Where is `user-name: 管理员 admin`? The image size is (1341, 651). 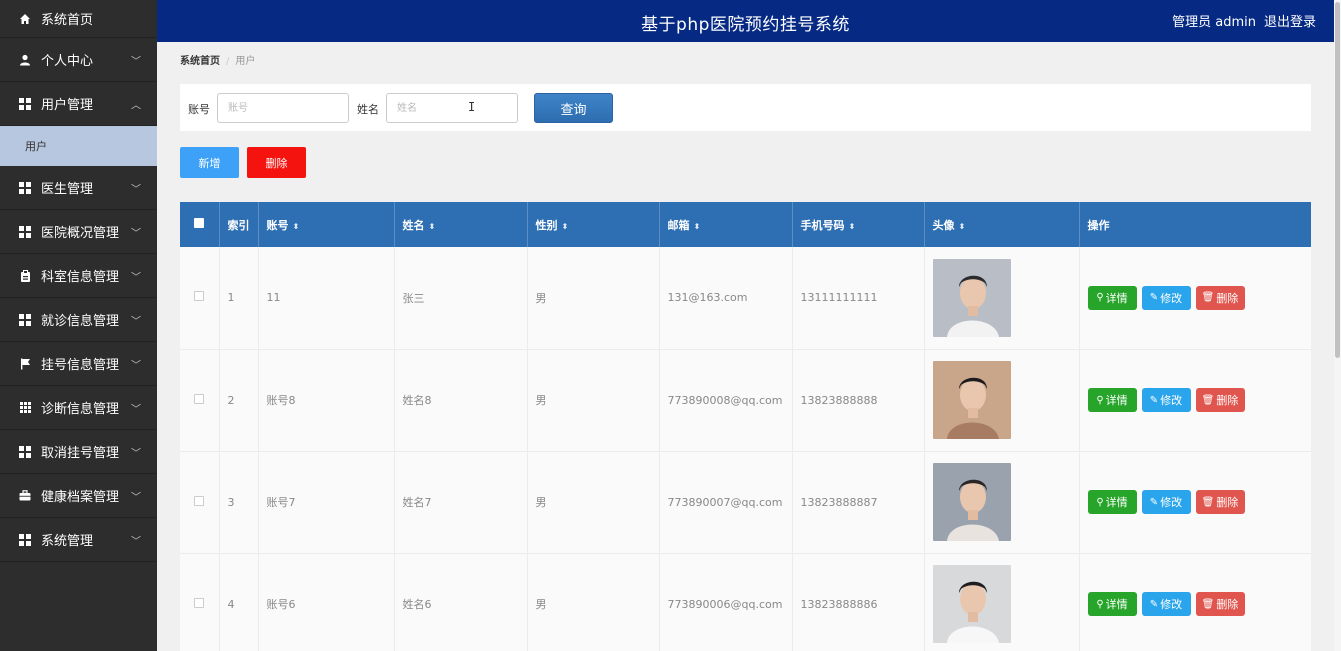 user-name: 管理员 admin is located at coordinates (1214, 22).